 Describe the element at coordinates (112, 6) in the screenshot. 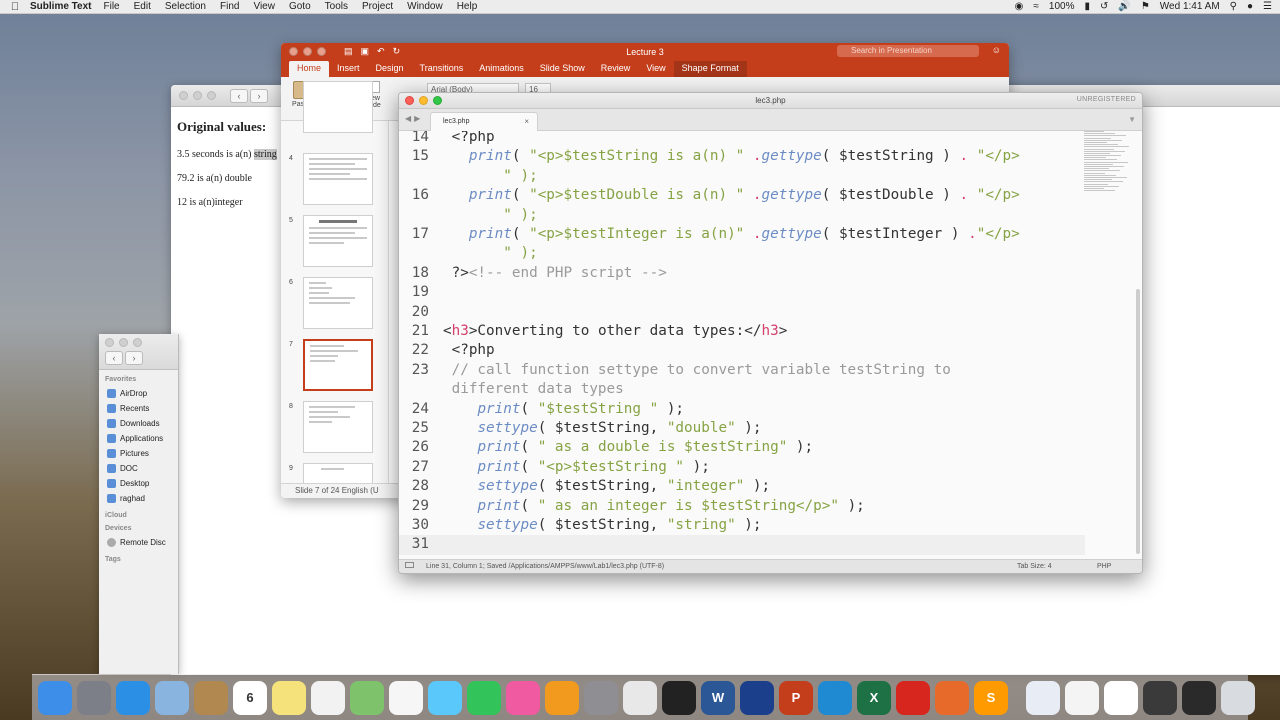

I see `menu-file: File` at that location.